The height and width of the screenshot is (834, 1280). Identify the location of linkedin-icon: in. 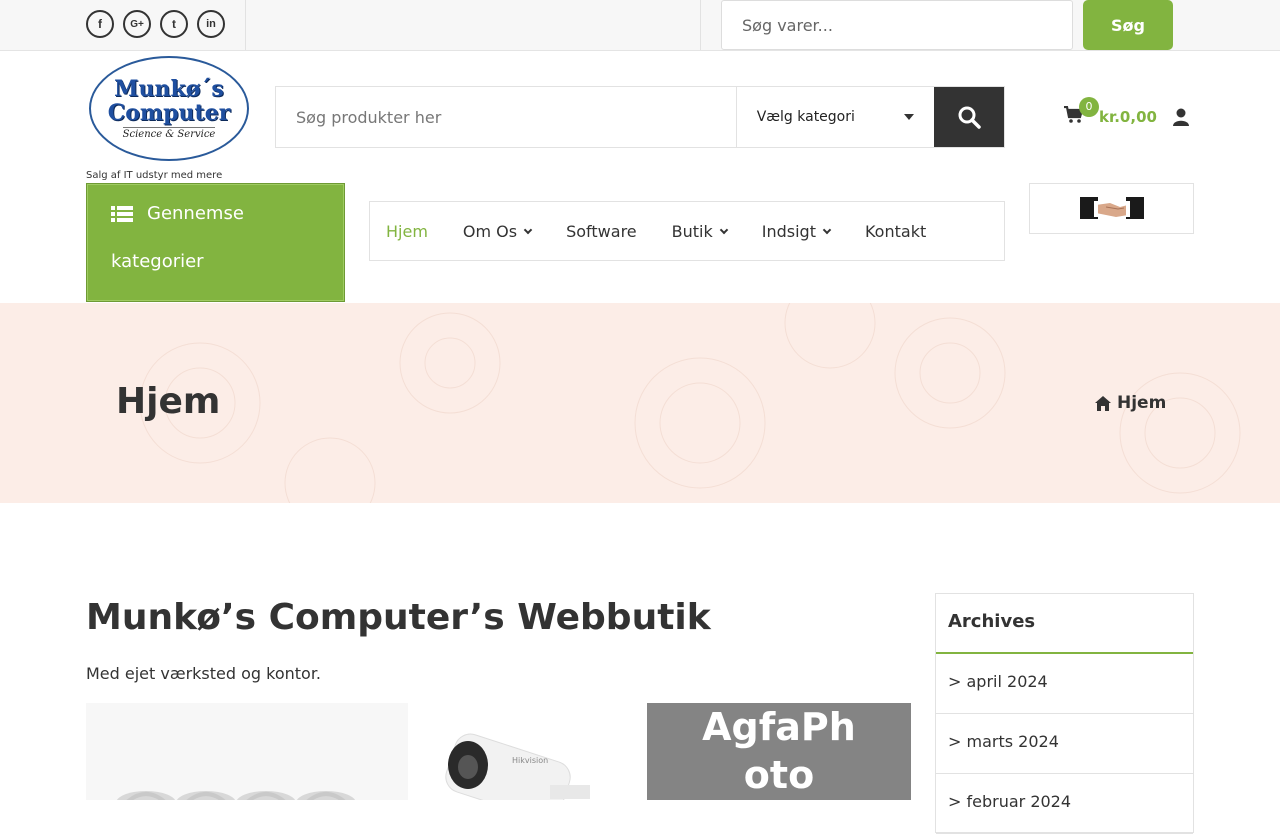
(211, 24).